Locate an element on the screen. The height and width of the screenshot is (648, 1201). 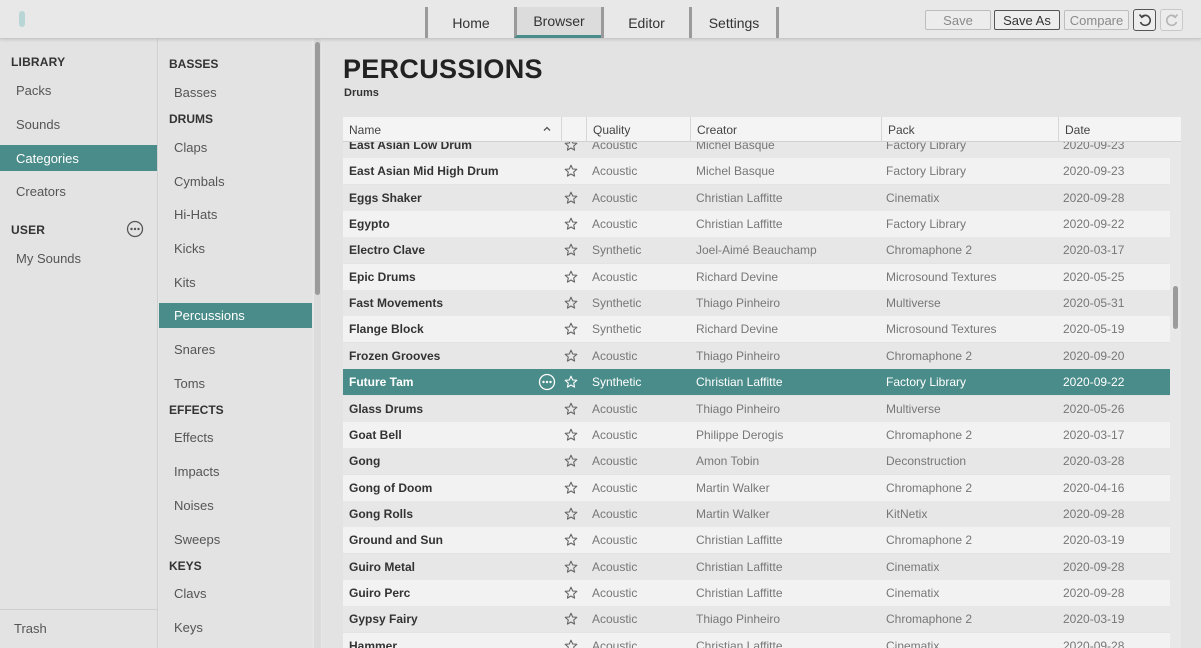
compare-button: Compare is located at coordinates (1096, 20).